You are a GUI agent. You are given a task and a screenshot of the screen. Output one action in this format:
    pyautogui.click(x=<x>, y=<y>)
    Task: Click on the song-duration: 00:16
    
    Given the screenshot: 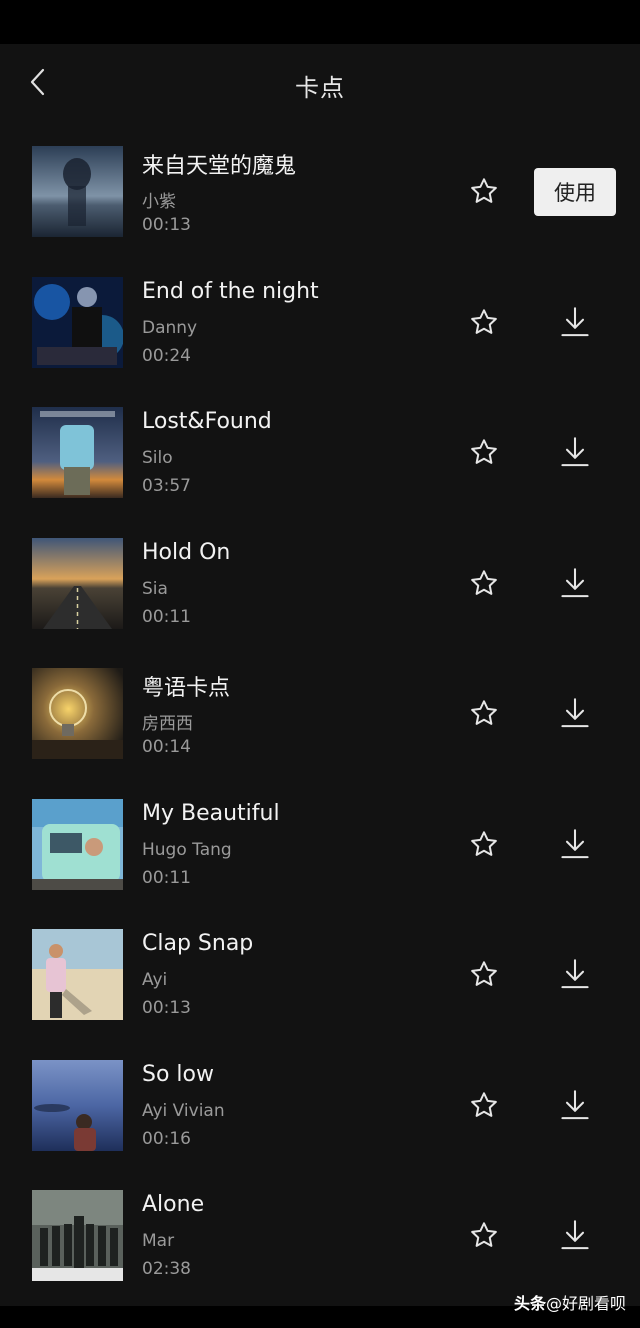 What is the action you would take?
    pyautogui.click(x=166, y=1138)
    